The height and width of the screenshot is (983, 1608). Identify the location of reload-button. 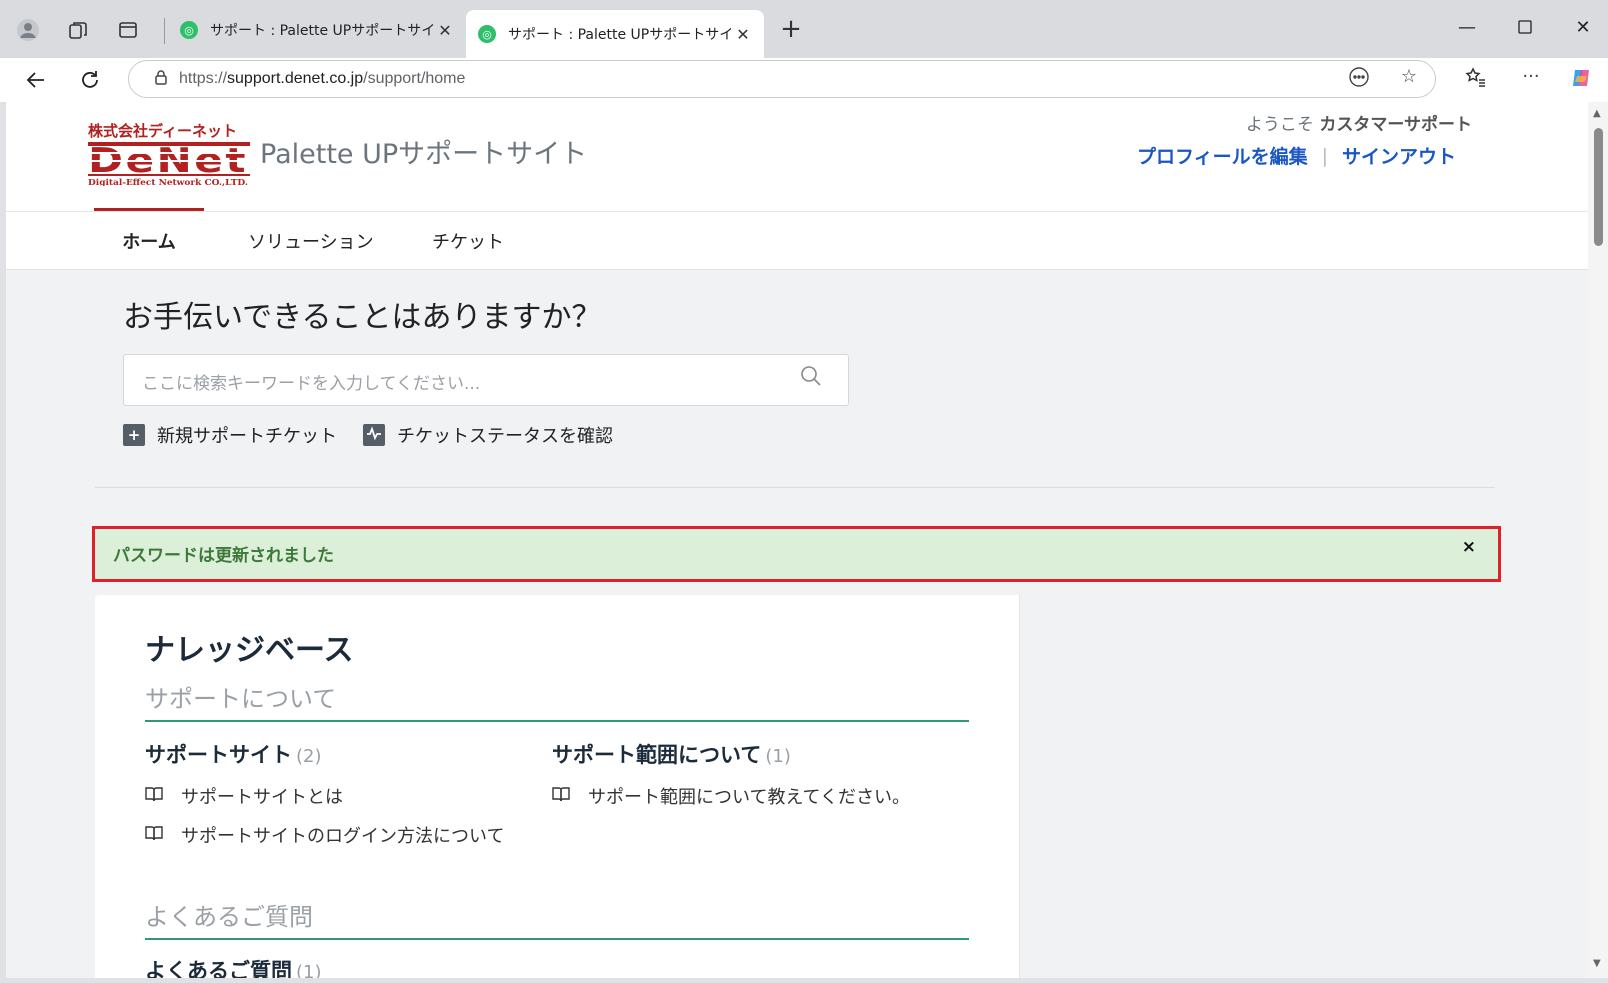
(90, 80).